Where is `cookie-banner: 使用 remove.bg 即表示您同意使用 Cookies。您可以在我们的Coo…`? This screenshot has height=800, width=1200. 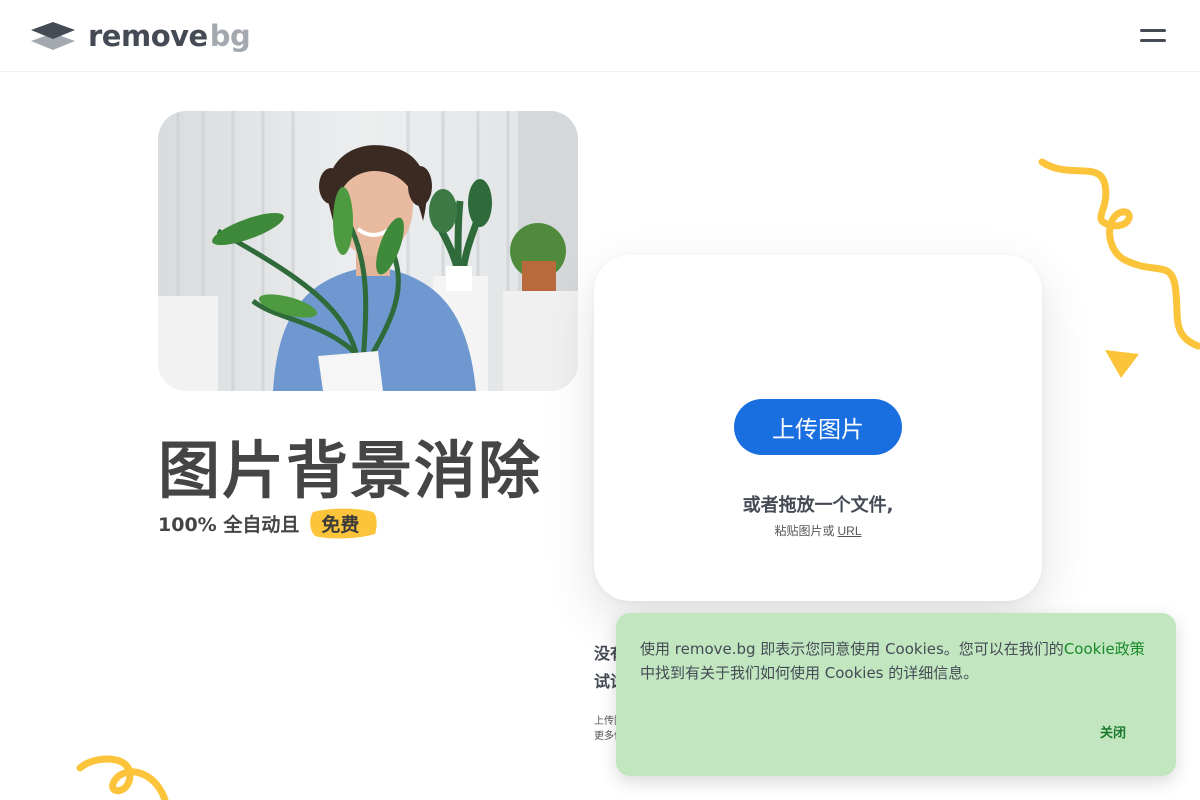
cookie-banner: 使用 remove.bg 即表示您同意使用 Cookies。您可以在我们的Coo… is located at coordinates (896, 694).